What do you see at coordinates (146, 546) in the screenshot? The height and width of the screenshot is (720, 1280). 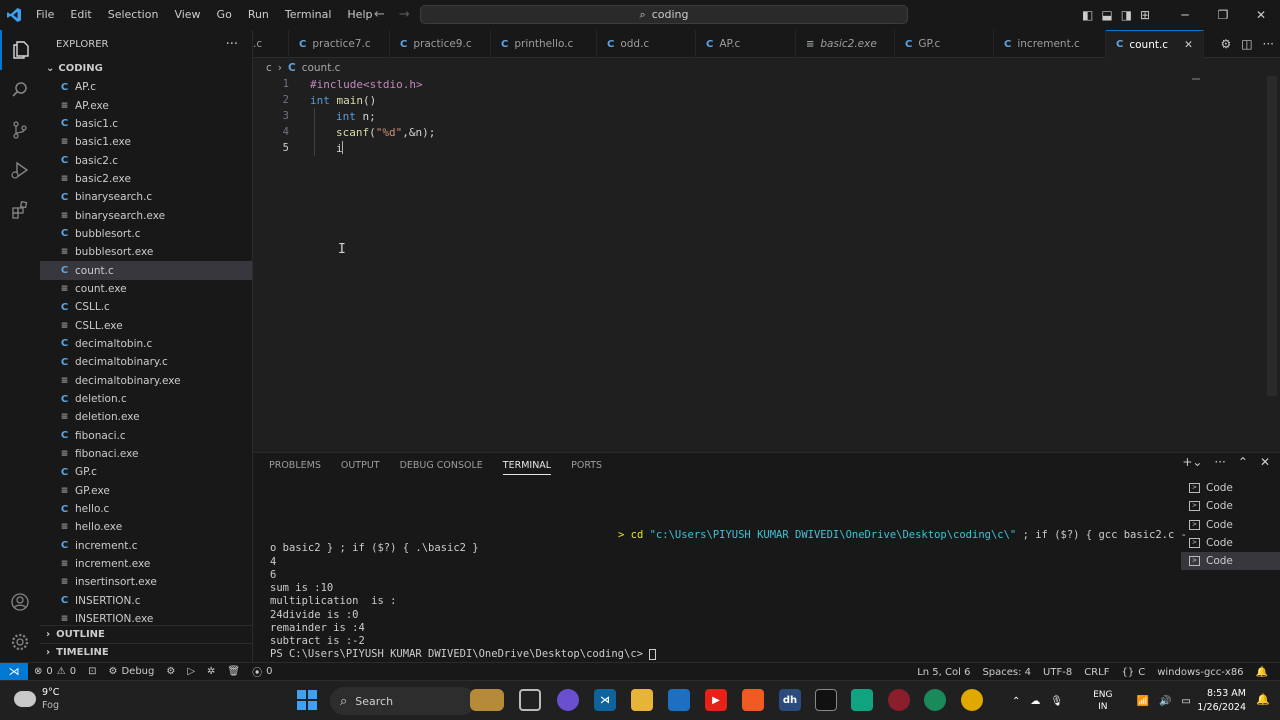 I see `file-item: Cincrement.c` at bounding box center [146, 546].